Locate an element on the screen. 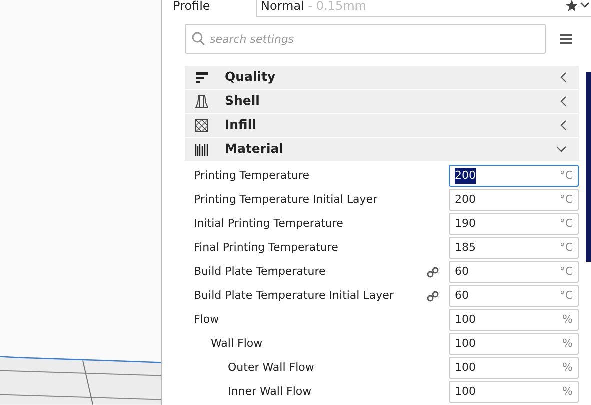 This screenshot has height=405, width=591. setting-label: Printing Temperature Initial Layer is located at coordinates (286, 200).